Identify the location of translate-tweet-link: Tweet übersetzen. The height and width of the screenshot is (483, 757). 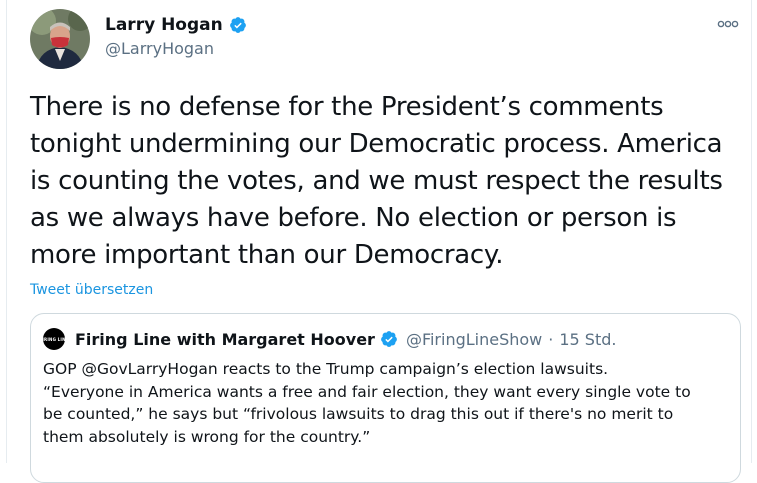
(91, 290).